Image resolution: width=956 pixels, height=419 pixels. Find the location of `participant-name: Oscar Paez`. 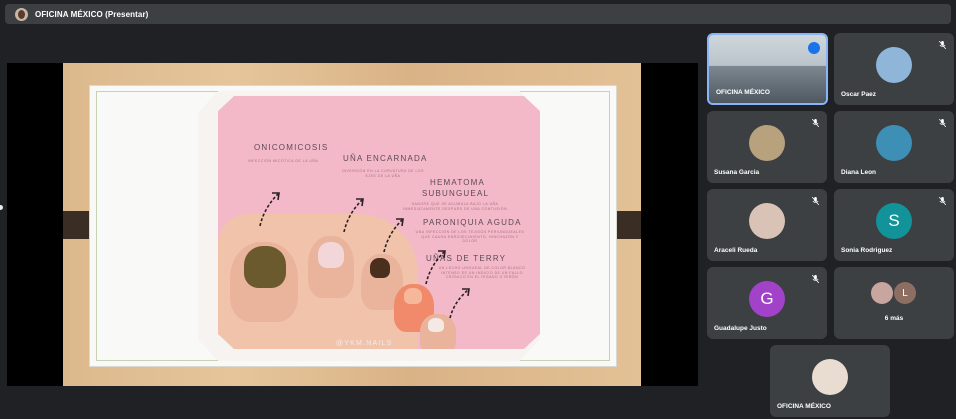

participant-name: Oscar Paez is located at coordinates (859, 94).